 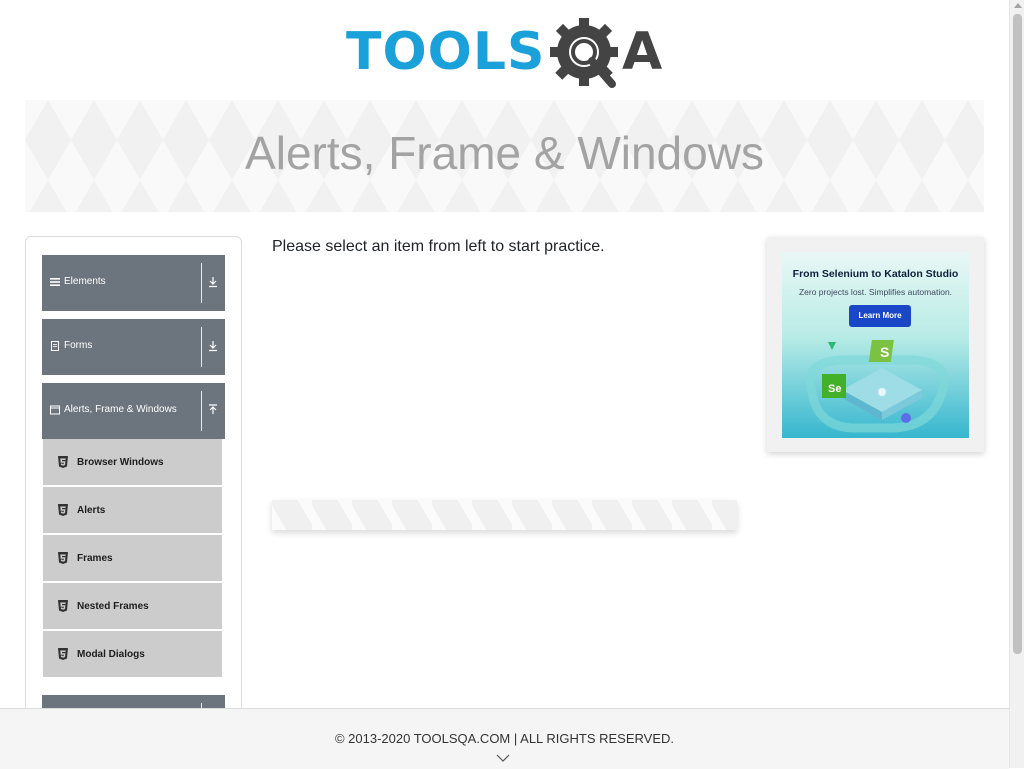 I want to click on list-icon, so click(x=55, y=282).